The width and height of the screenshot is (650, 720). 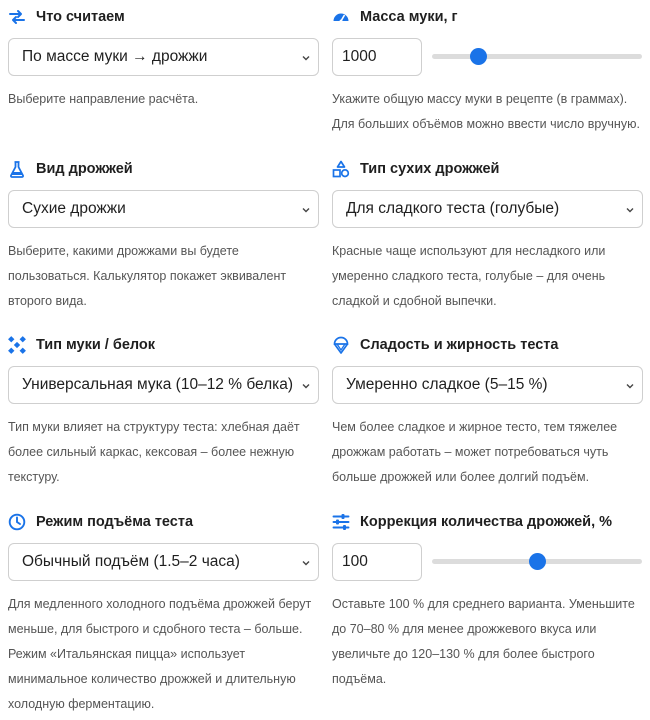 What do you see at coordinates (164, 345) in the screenshot?
I see `flour-type-label: Тип муки / белок` at bounding box center [164, 345].